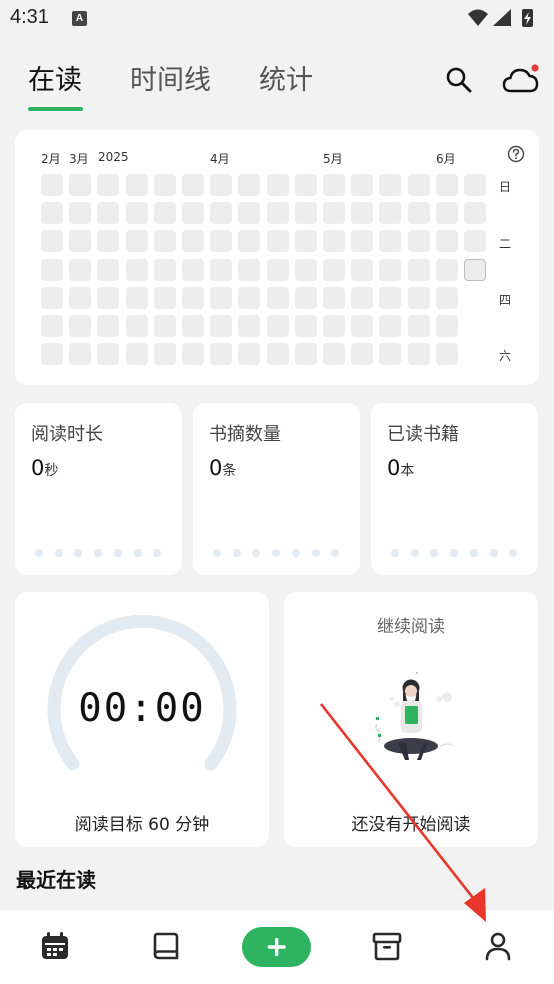 This screenshot has width=554, height=984. Describe the element at coordinates (55, 109) in the screenshot. I see `active-tab-indicator` at that location.